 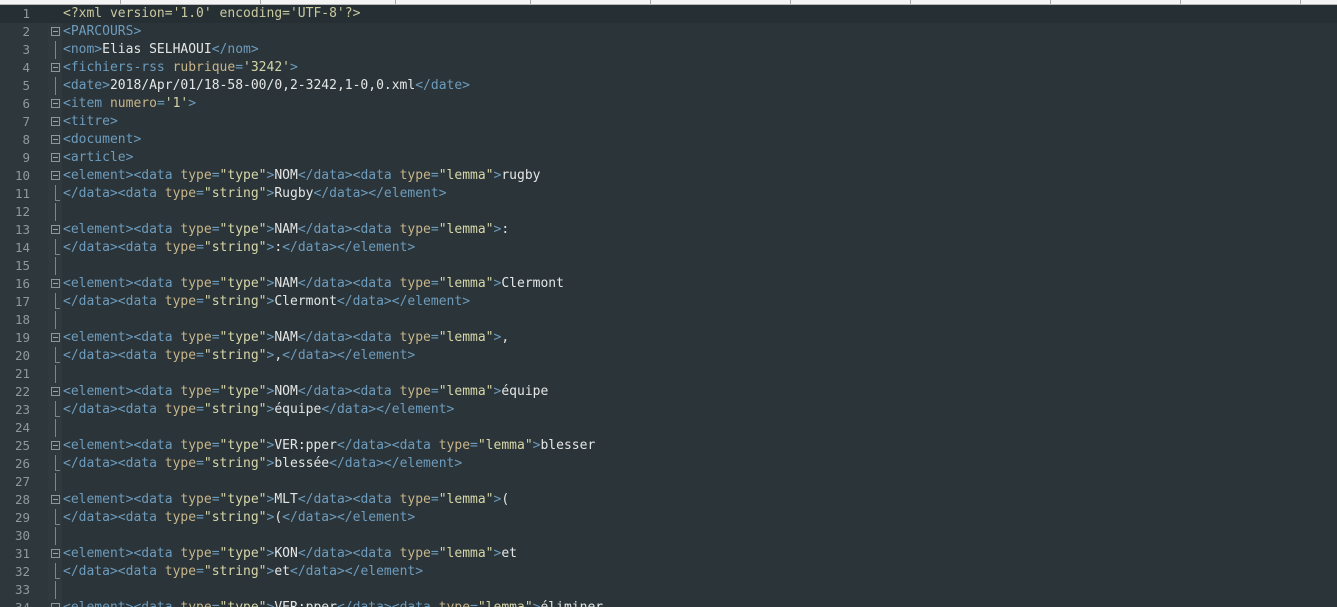 What do you see at coordinates (98, 158) in the screenshot?
I see `code-text: <article>` at bounding box center [98, 158].